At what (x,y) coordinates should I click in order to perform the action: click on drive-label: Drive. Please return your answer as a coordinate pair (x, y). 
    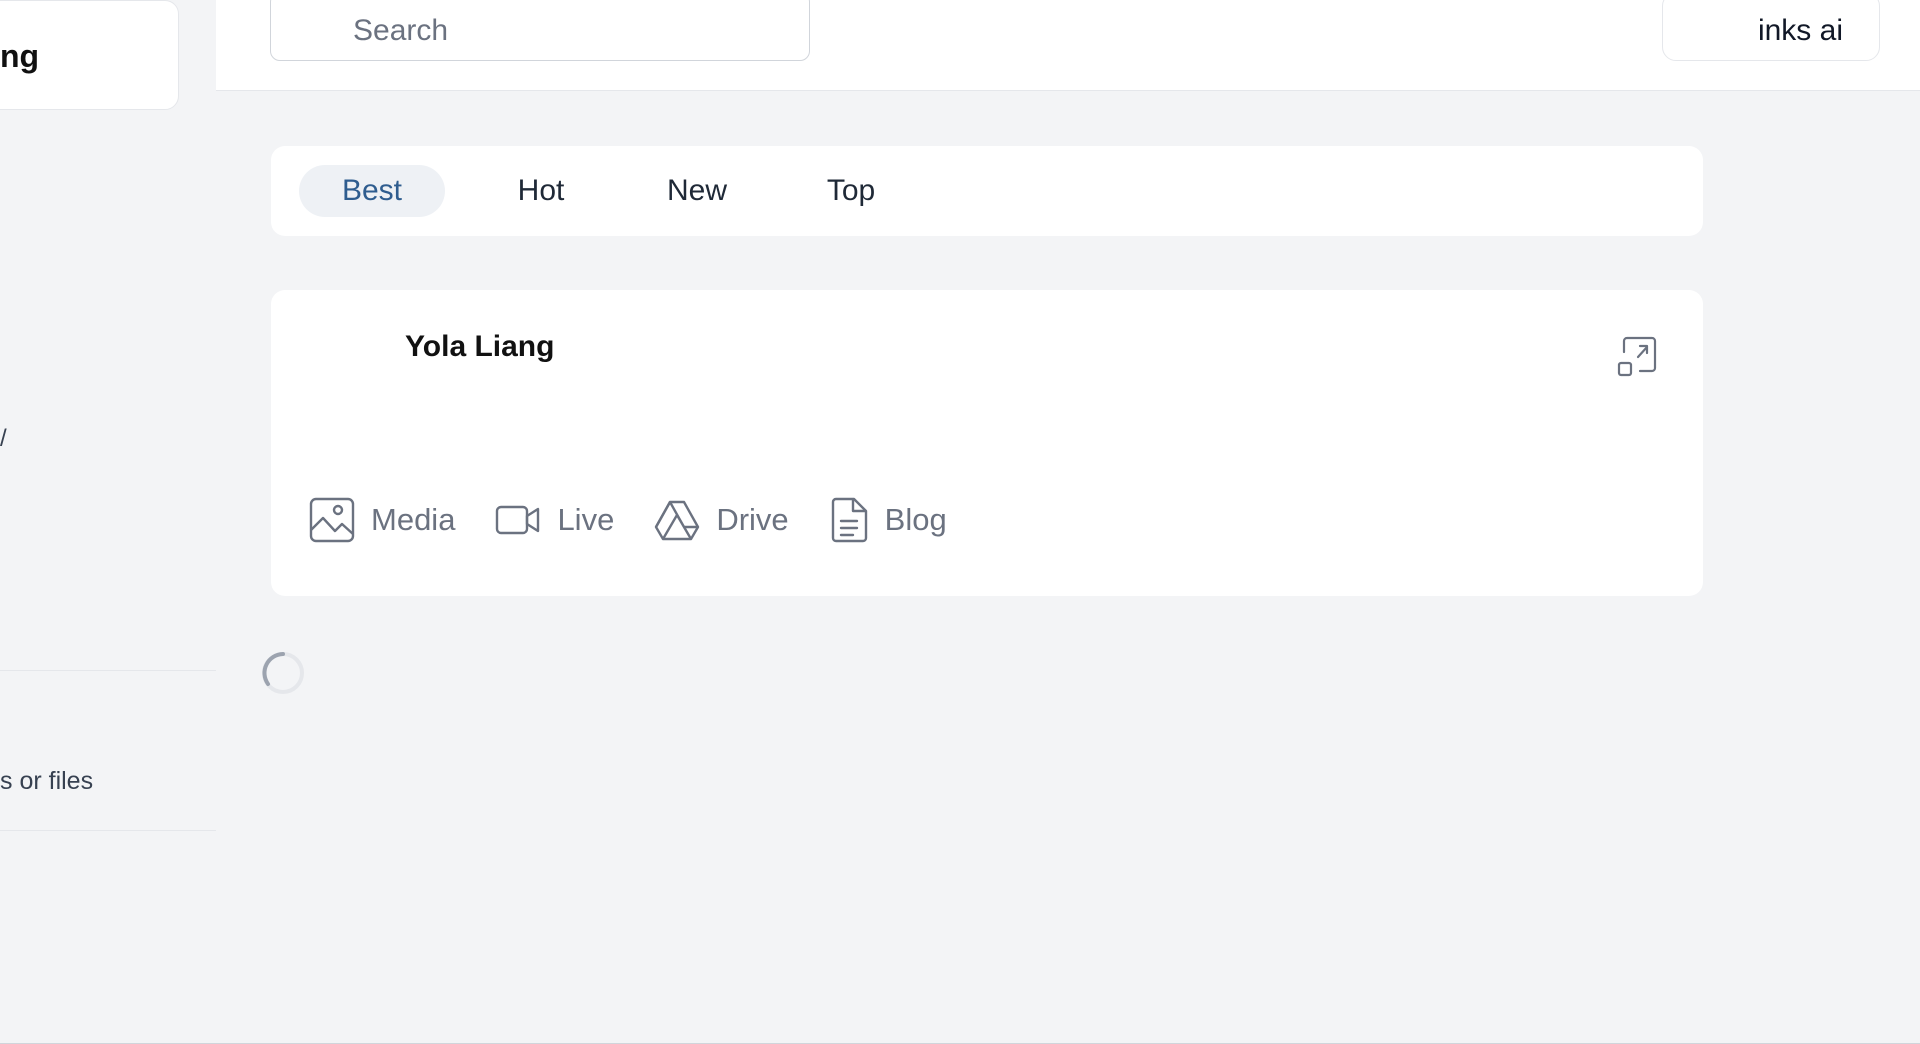
    Looking at the image, I should click on (752, 519).